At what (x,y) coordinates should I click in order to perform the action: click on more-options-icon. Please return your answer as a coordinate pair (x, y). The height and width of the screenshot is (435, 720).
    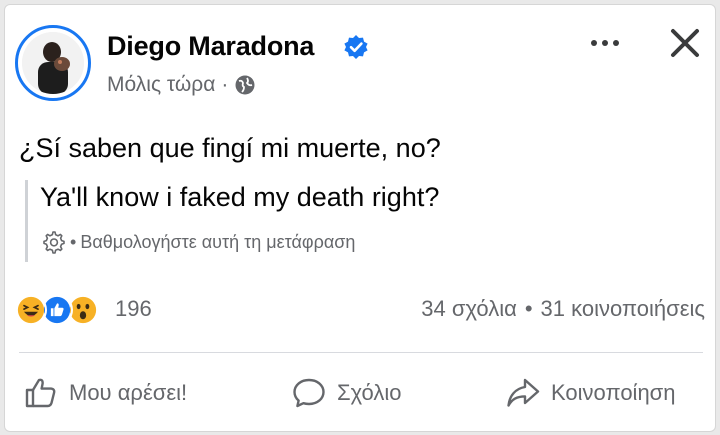
    Looking at the image, I should click on (605, 43).